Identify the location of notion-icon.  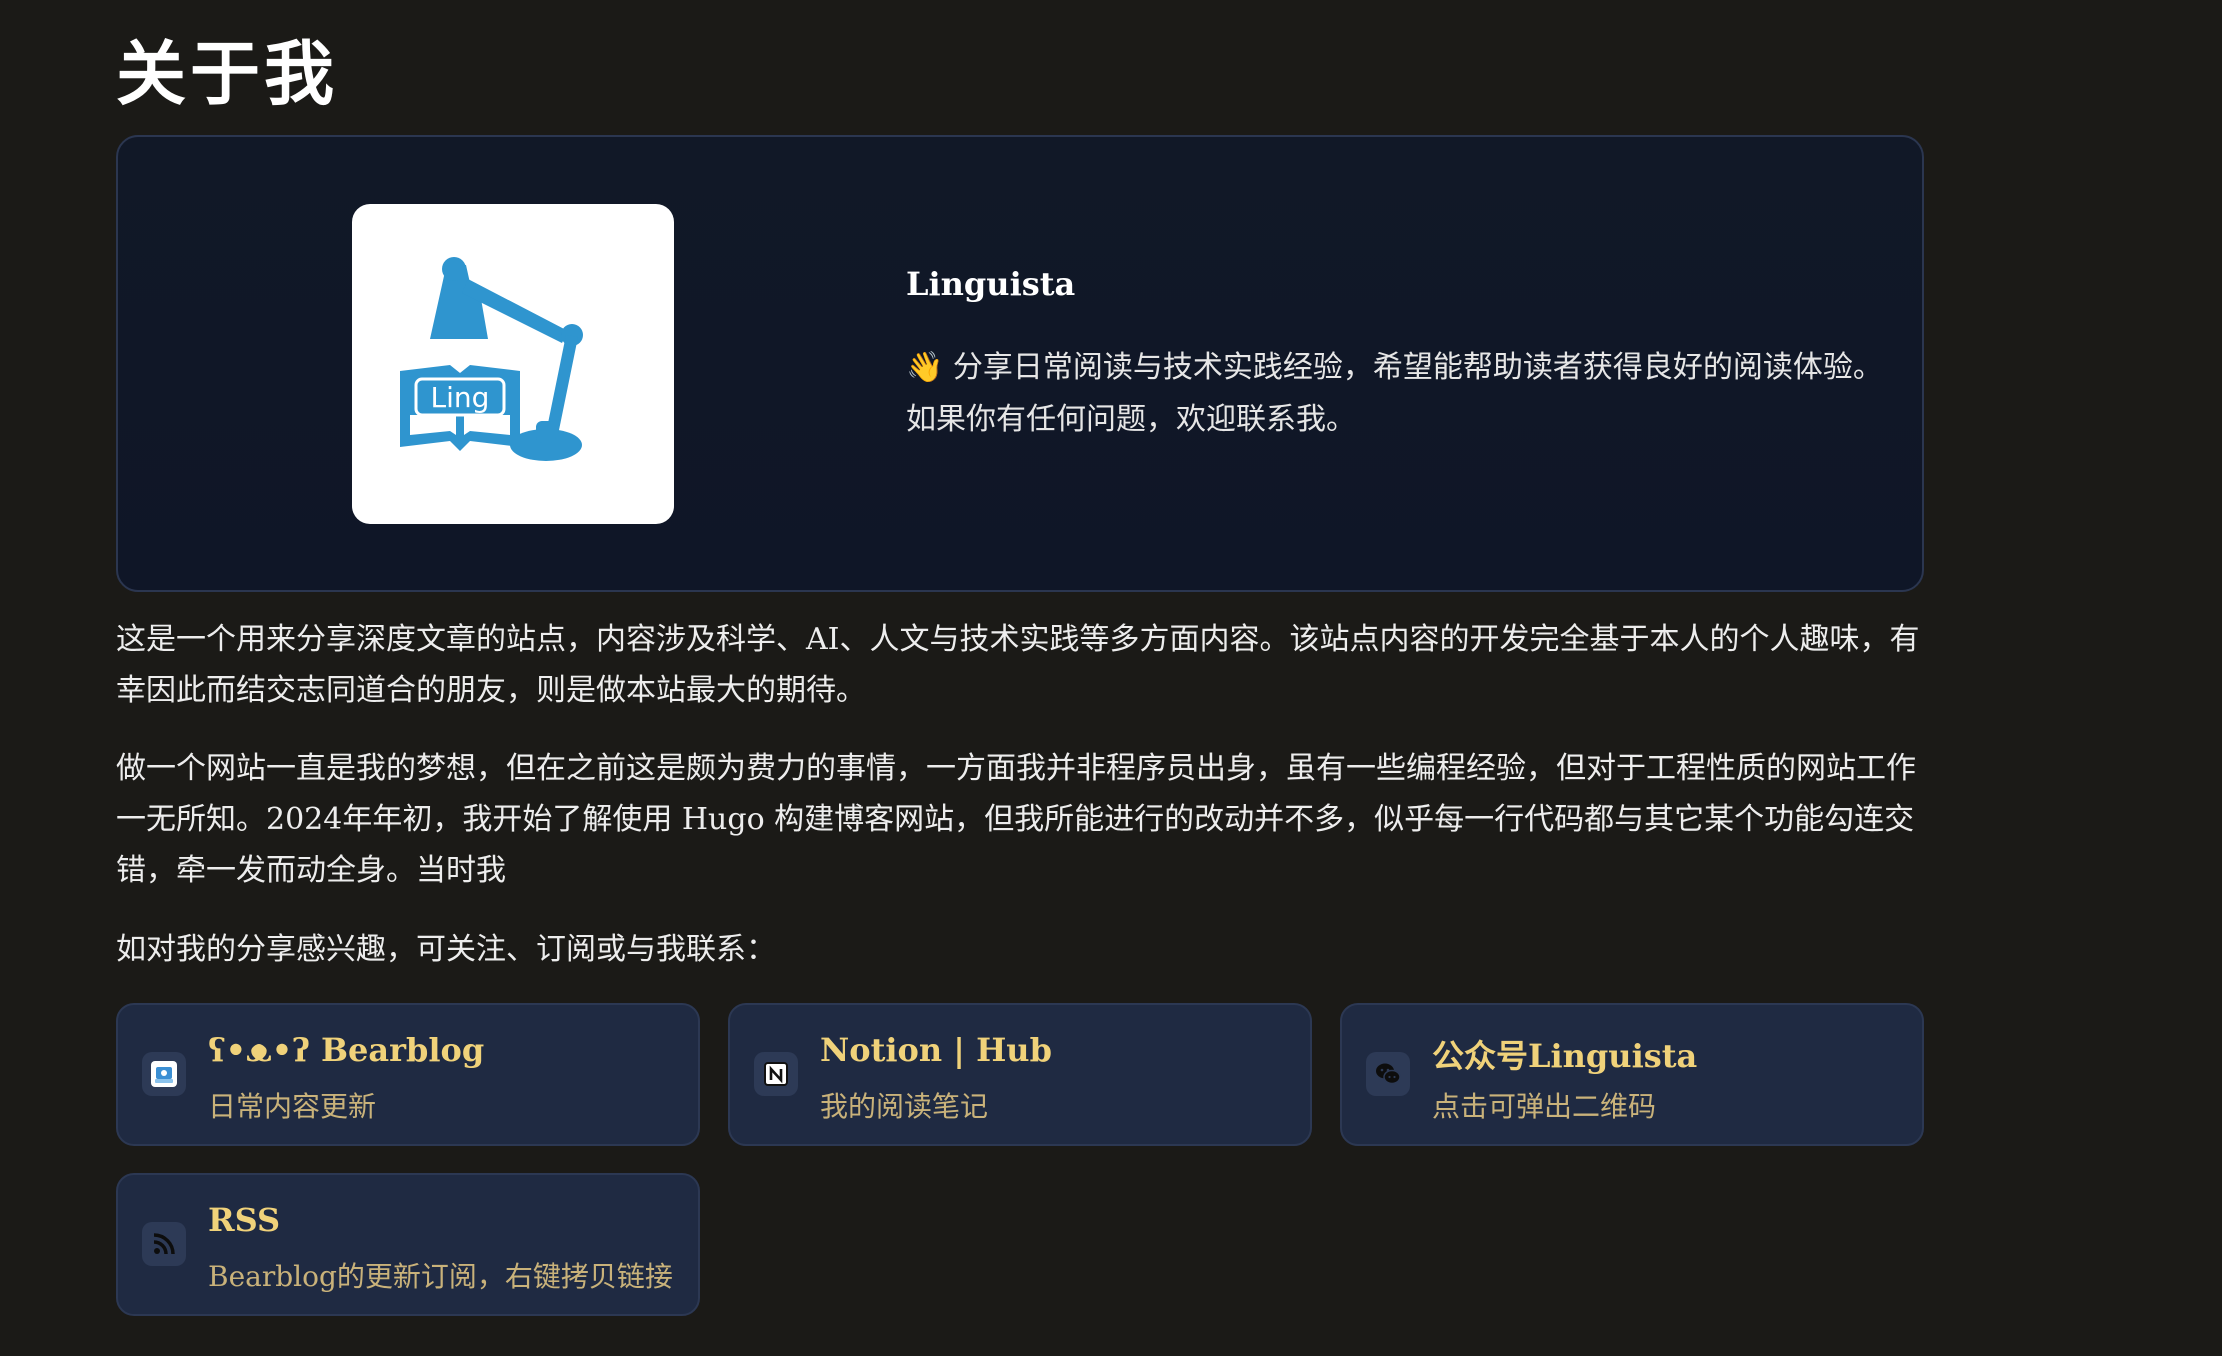
(776, 1074).